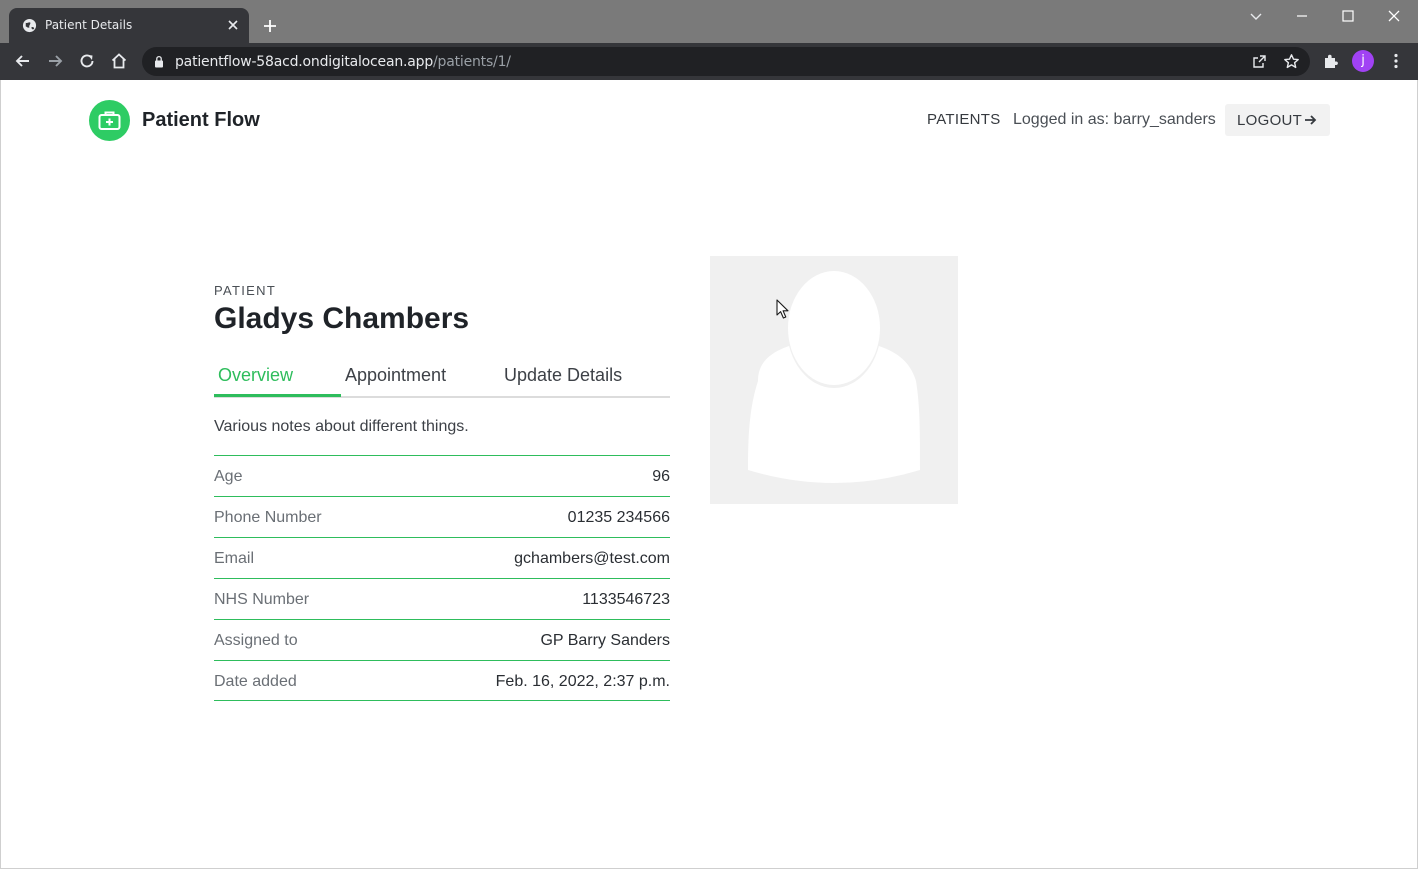 The height and width of the screenshot is (869, 1418). Describe the element at coordinates (234, 558) in the screenshot. I see `detail-label: Email` at that location.